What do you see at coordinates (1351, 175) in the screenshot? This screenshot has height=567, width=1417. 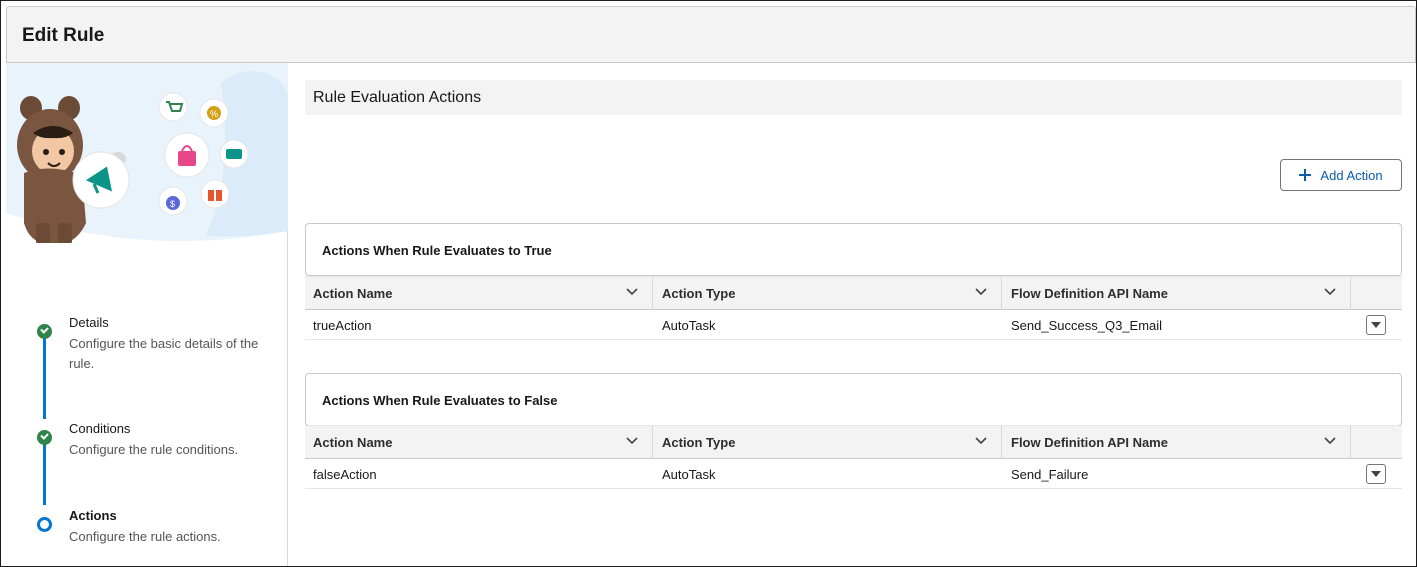 I see `add-action-label: Add Action` at bounding box center [1351, 175].